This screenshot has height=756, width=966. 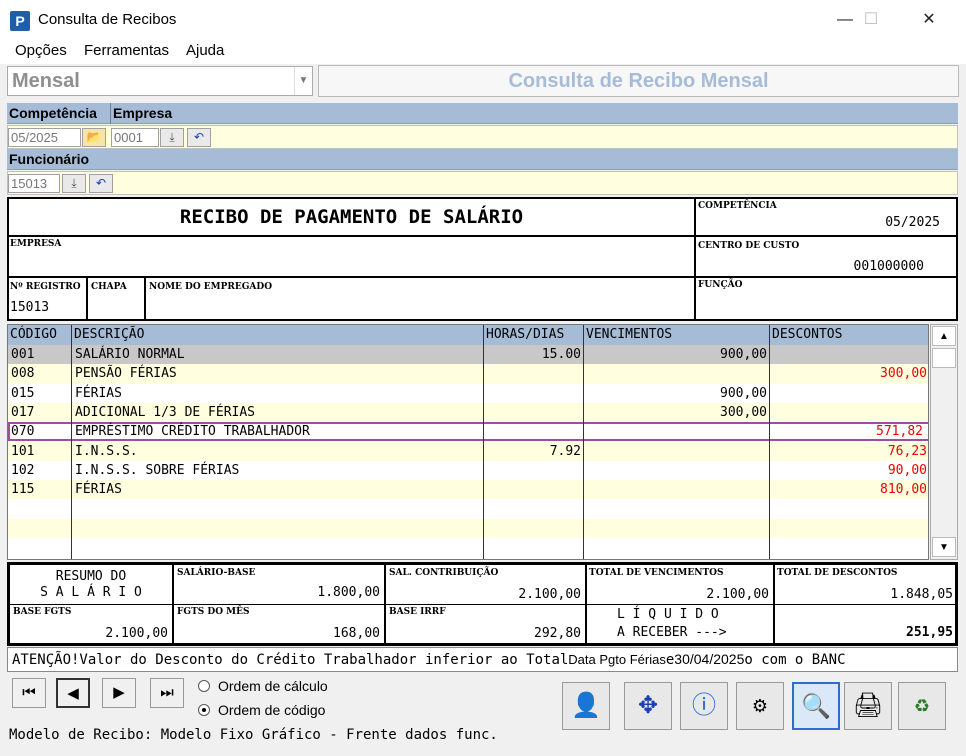 What do you see at coordinates (816, 706) in the screenshot?
I see `preview-zoom-icon: 🔍` at bounding box center [816, 706].